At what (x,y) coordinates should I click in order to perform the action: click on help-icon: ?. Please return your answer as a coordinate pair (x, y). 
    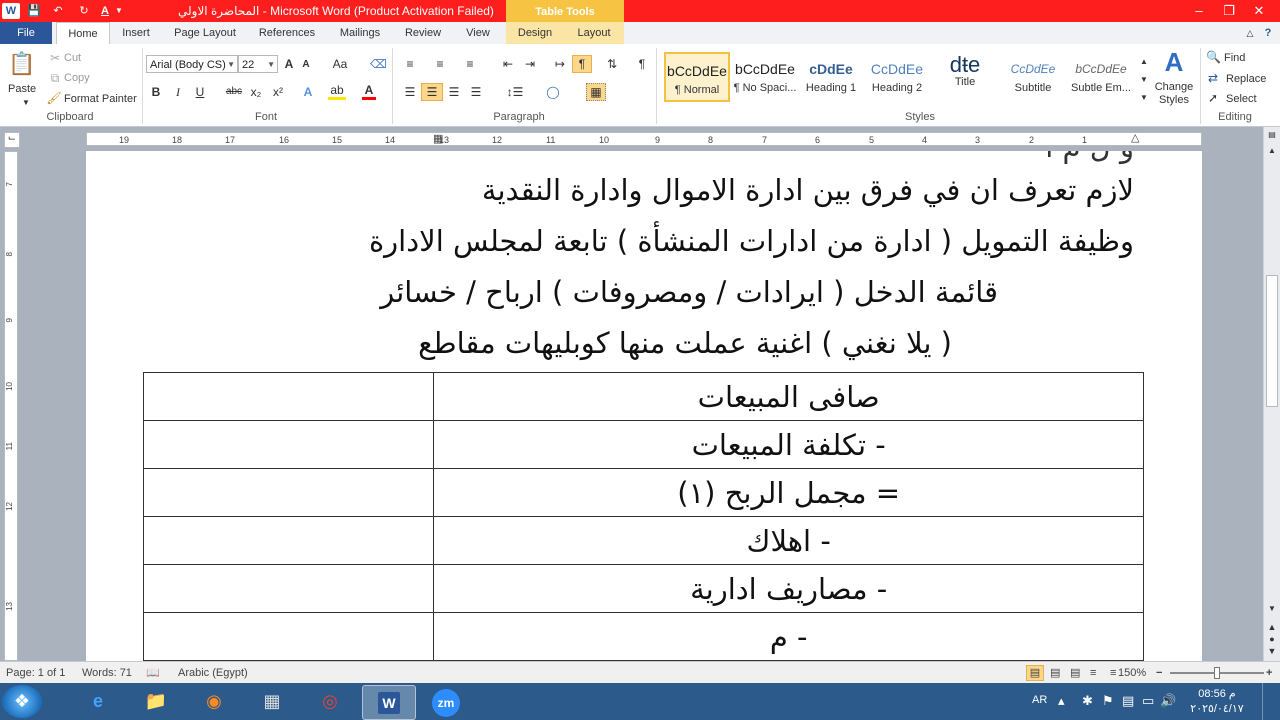
    Looking at the image, I should click on (1268, 33).